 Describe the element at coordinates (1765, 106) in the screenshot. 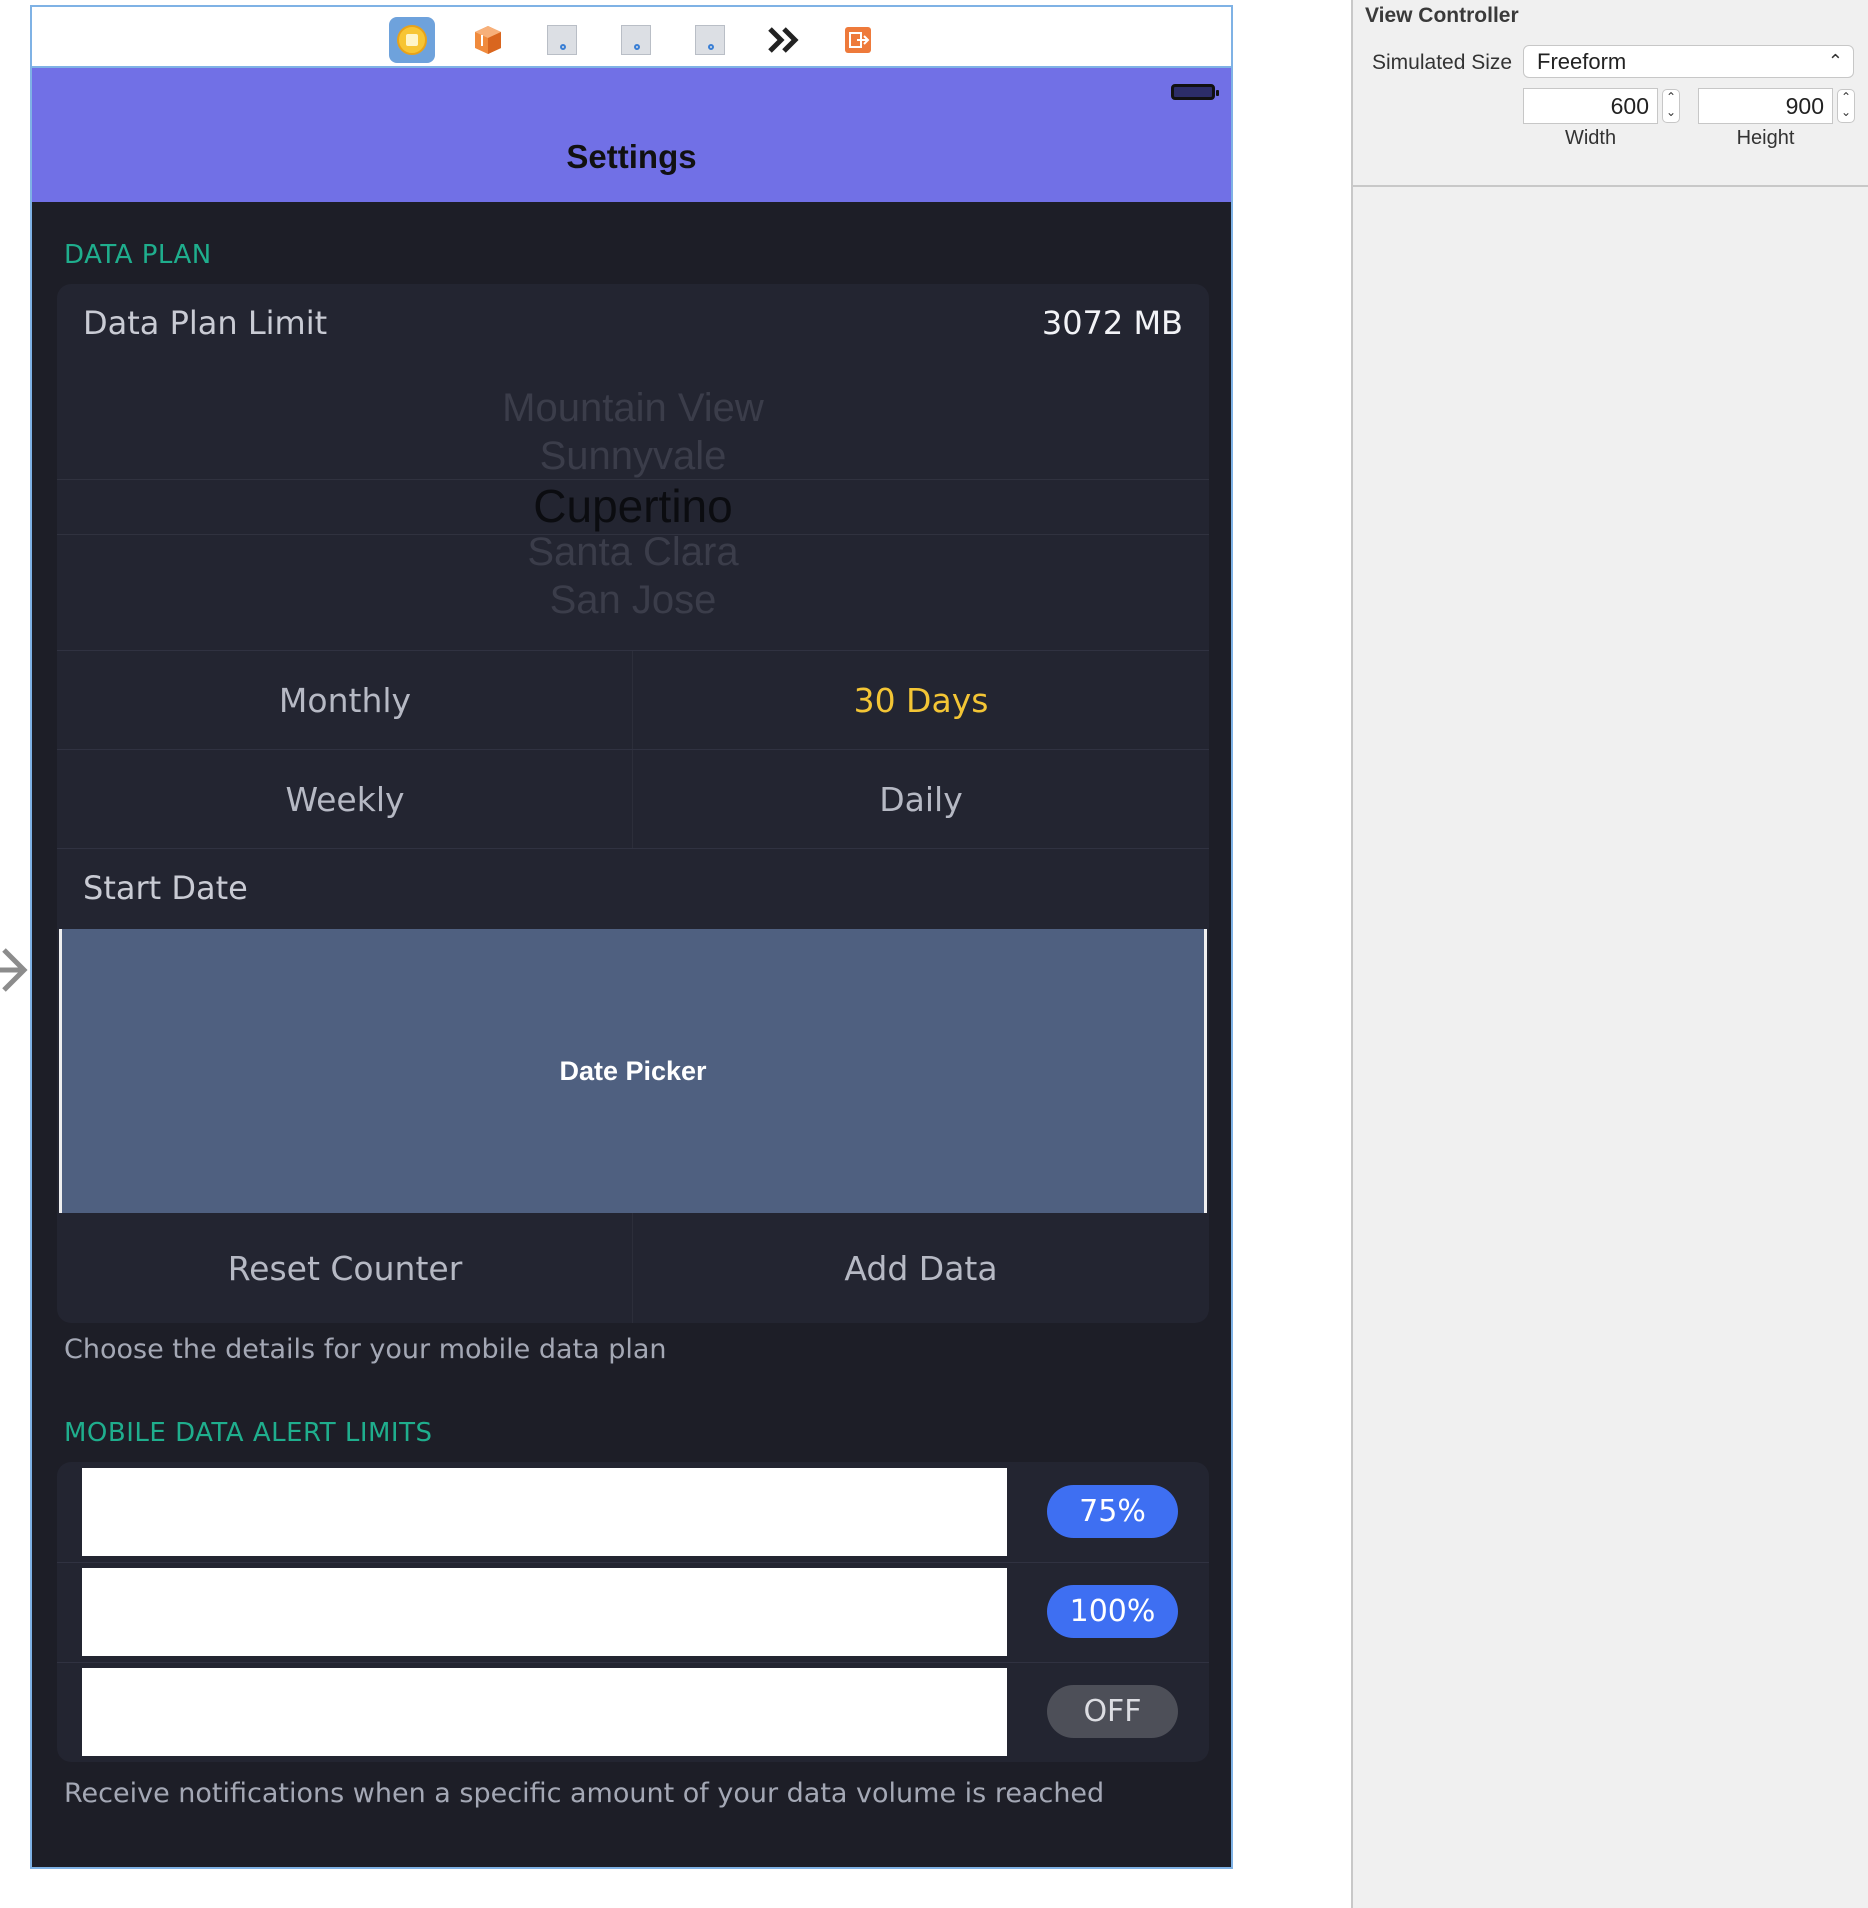

I see `height-field: 900` at that location.